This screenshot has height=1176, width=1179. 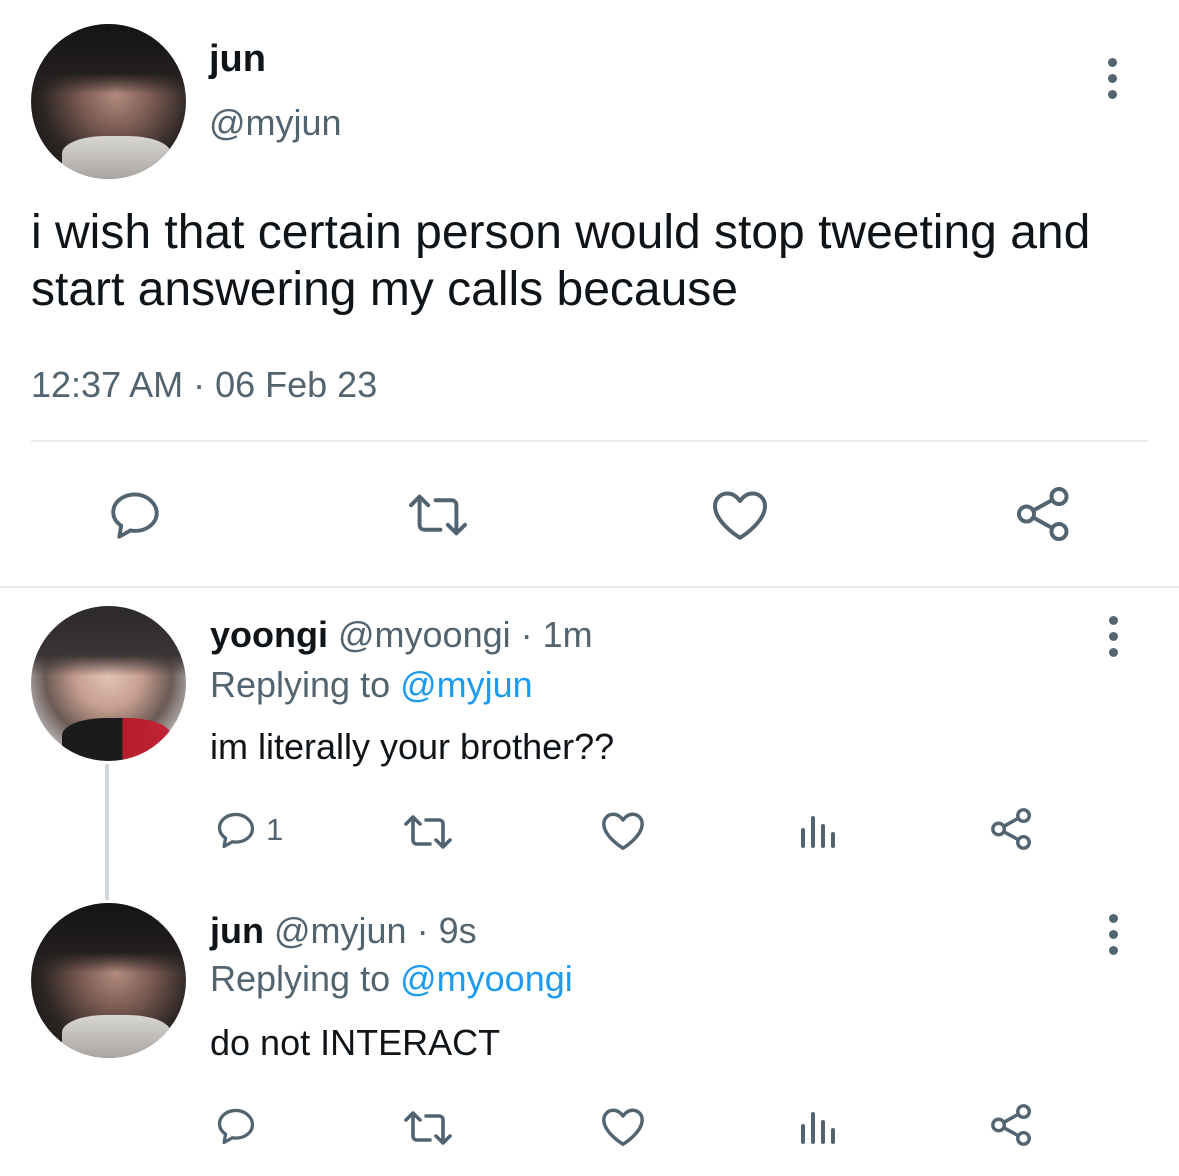 I want to click on replying-to: Replying to @myjun, so click(x=371, y=685).